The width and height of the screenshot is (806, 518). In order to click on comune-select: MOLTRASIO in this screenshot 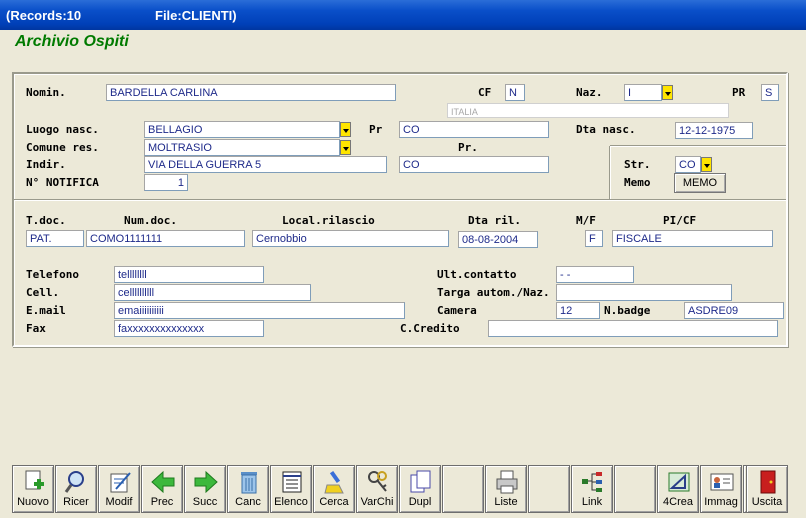, I will do `click(242, 147)`.